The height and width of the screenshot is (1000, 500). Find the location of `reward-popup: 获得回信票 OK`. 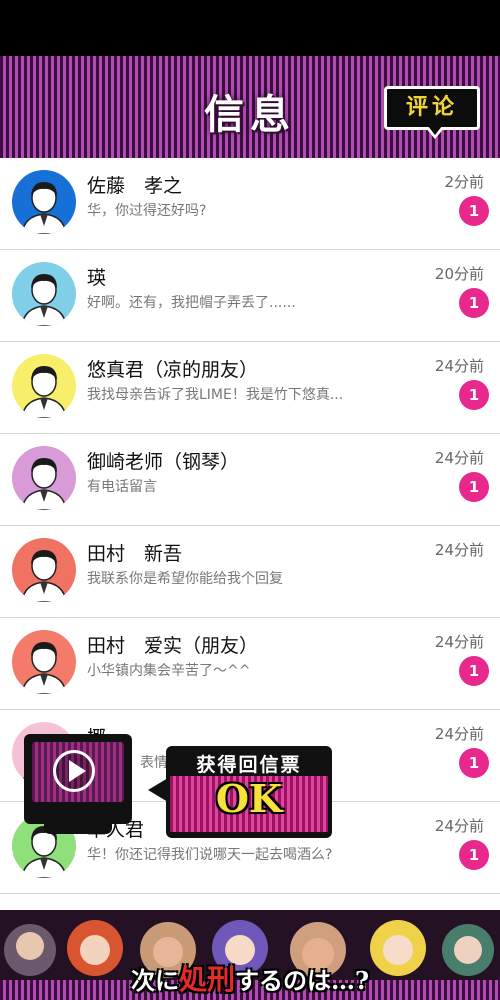

reward-popup: 获得回信票 OK is located at coordinates (179, 787).